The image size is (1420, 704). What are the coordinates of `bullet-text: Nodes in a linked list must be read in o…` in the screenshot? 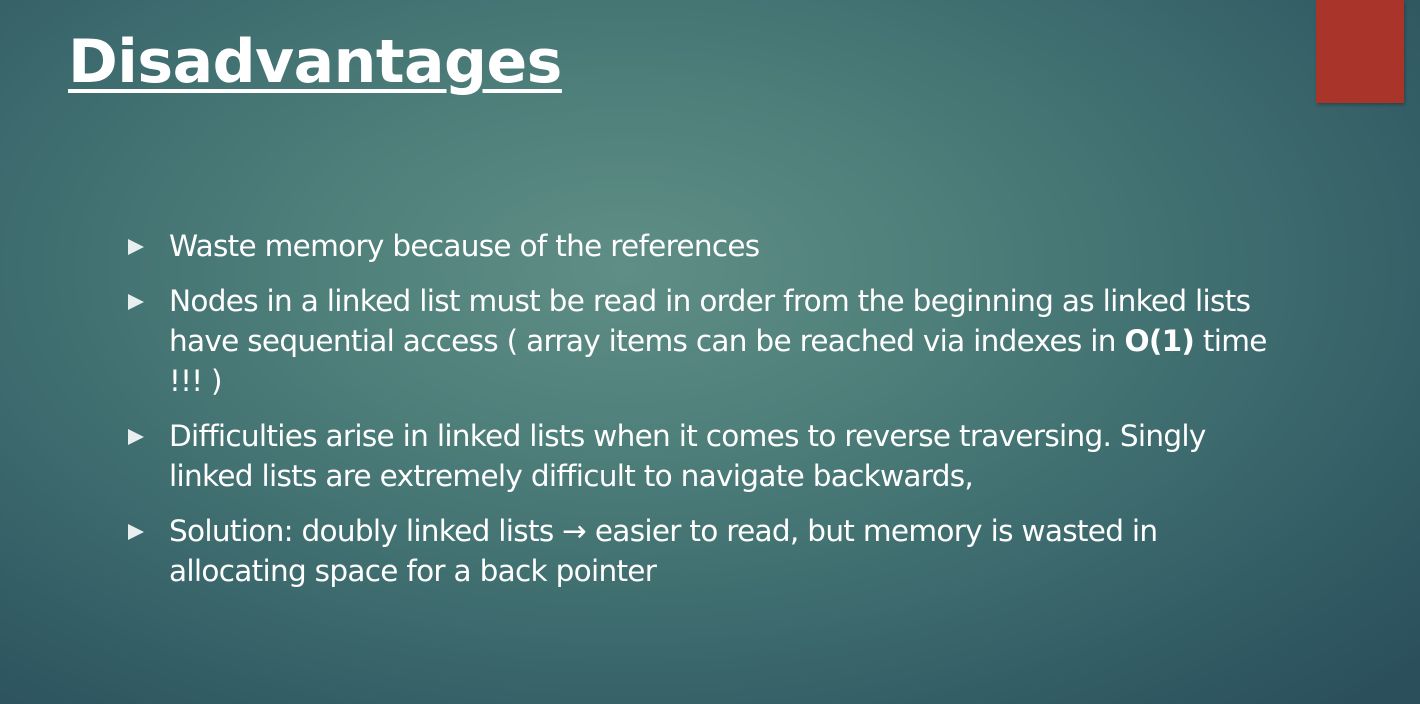 It's located at (710, 321).